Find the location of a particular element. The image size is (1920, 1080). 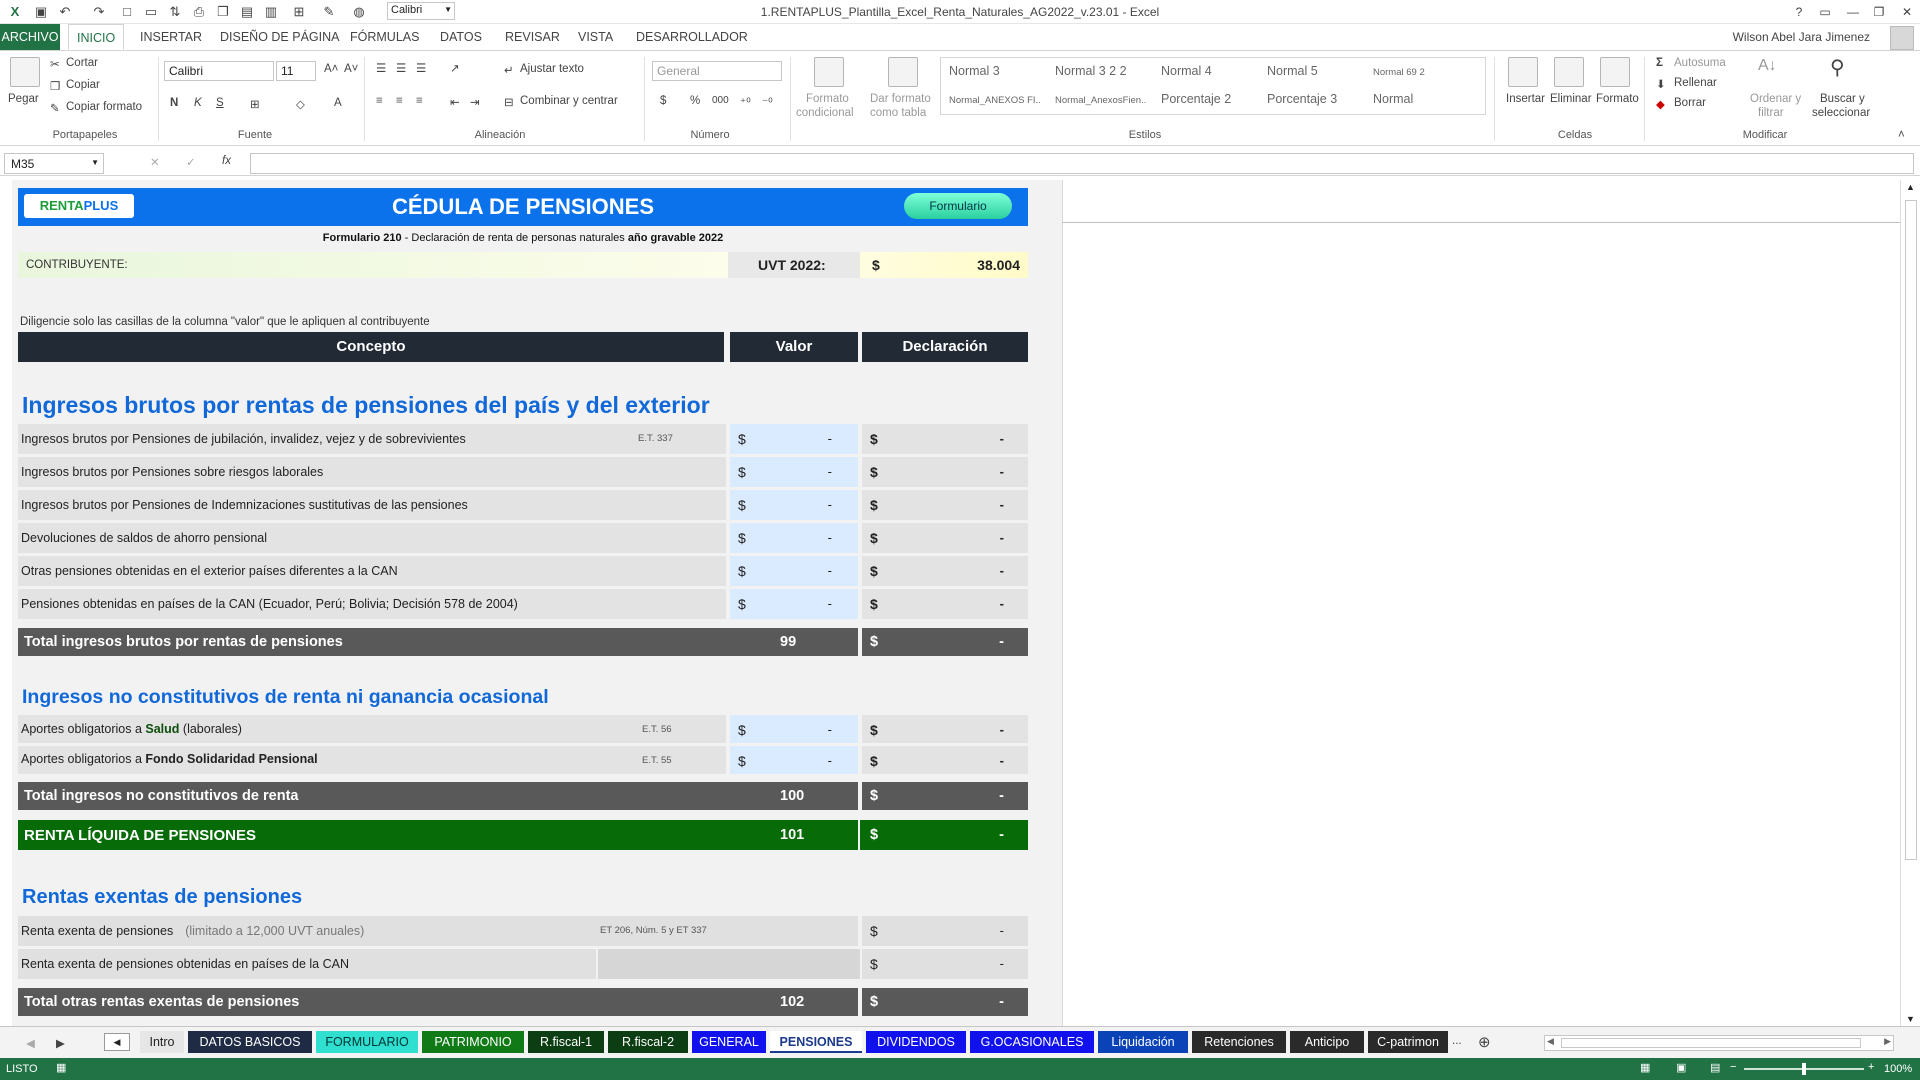

sheet-tab: GENERAL is located at coordinates (729, 1042).